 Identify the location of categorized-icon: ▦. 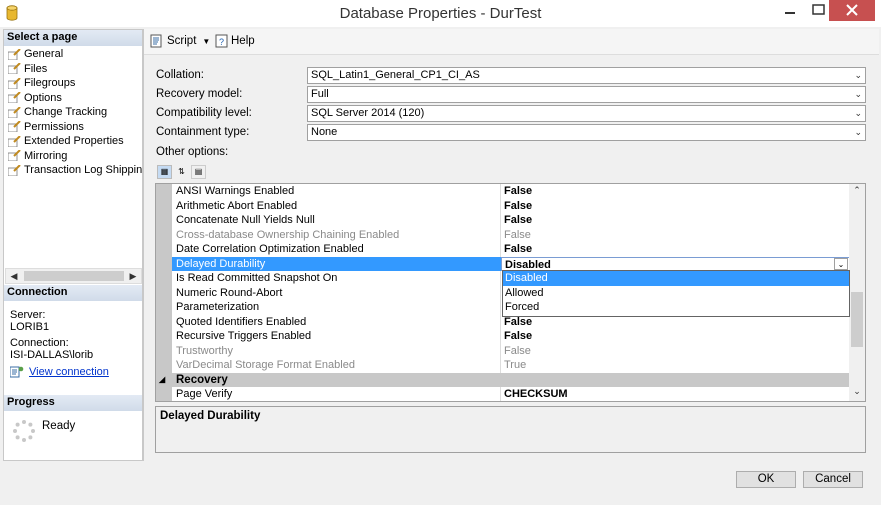
(164, 172).